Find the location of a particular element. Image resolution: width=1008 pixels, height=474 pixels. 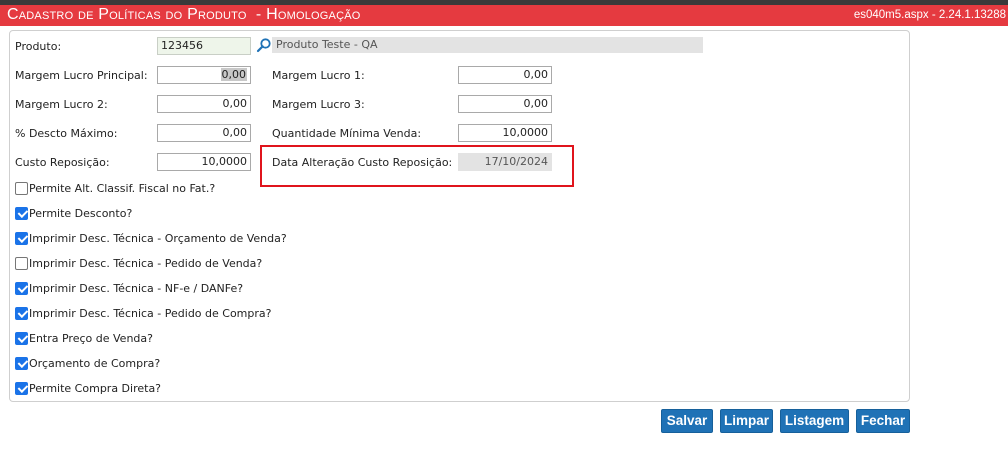

margem-lucro-3-label: Margem Lucro 3: is located at coordinates (318, 104).